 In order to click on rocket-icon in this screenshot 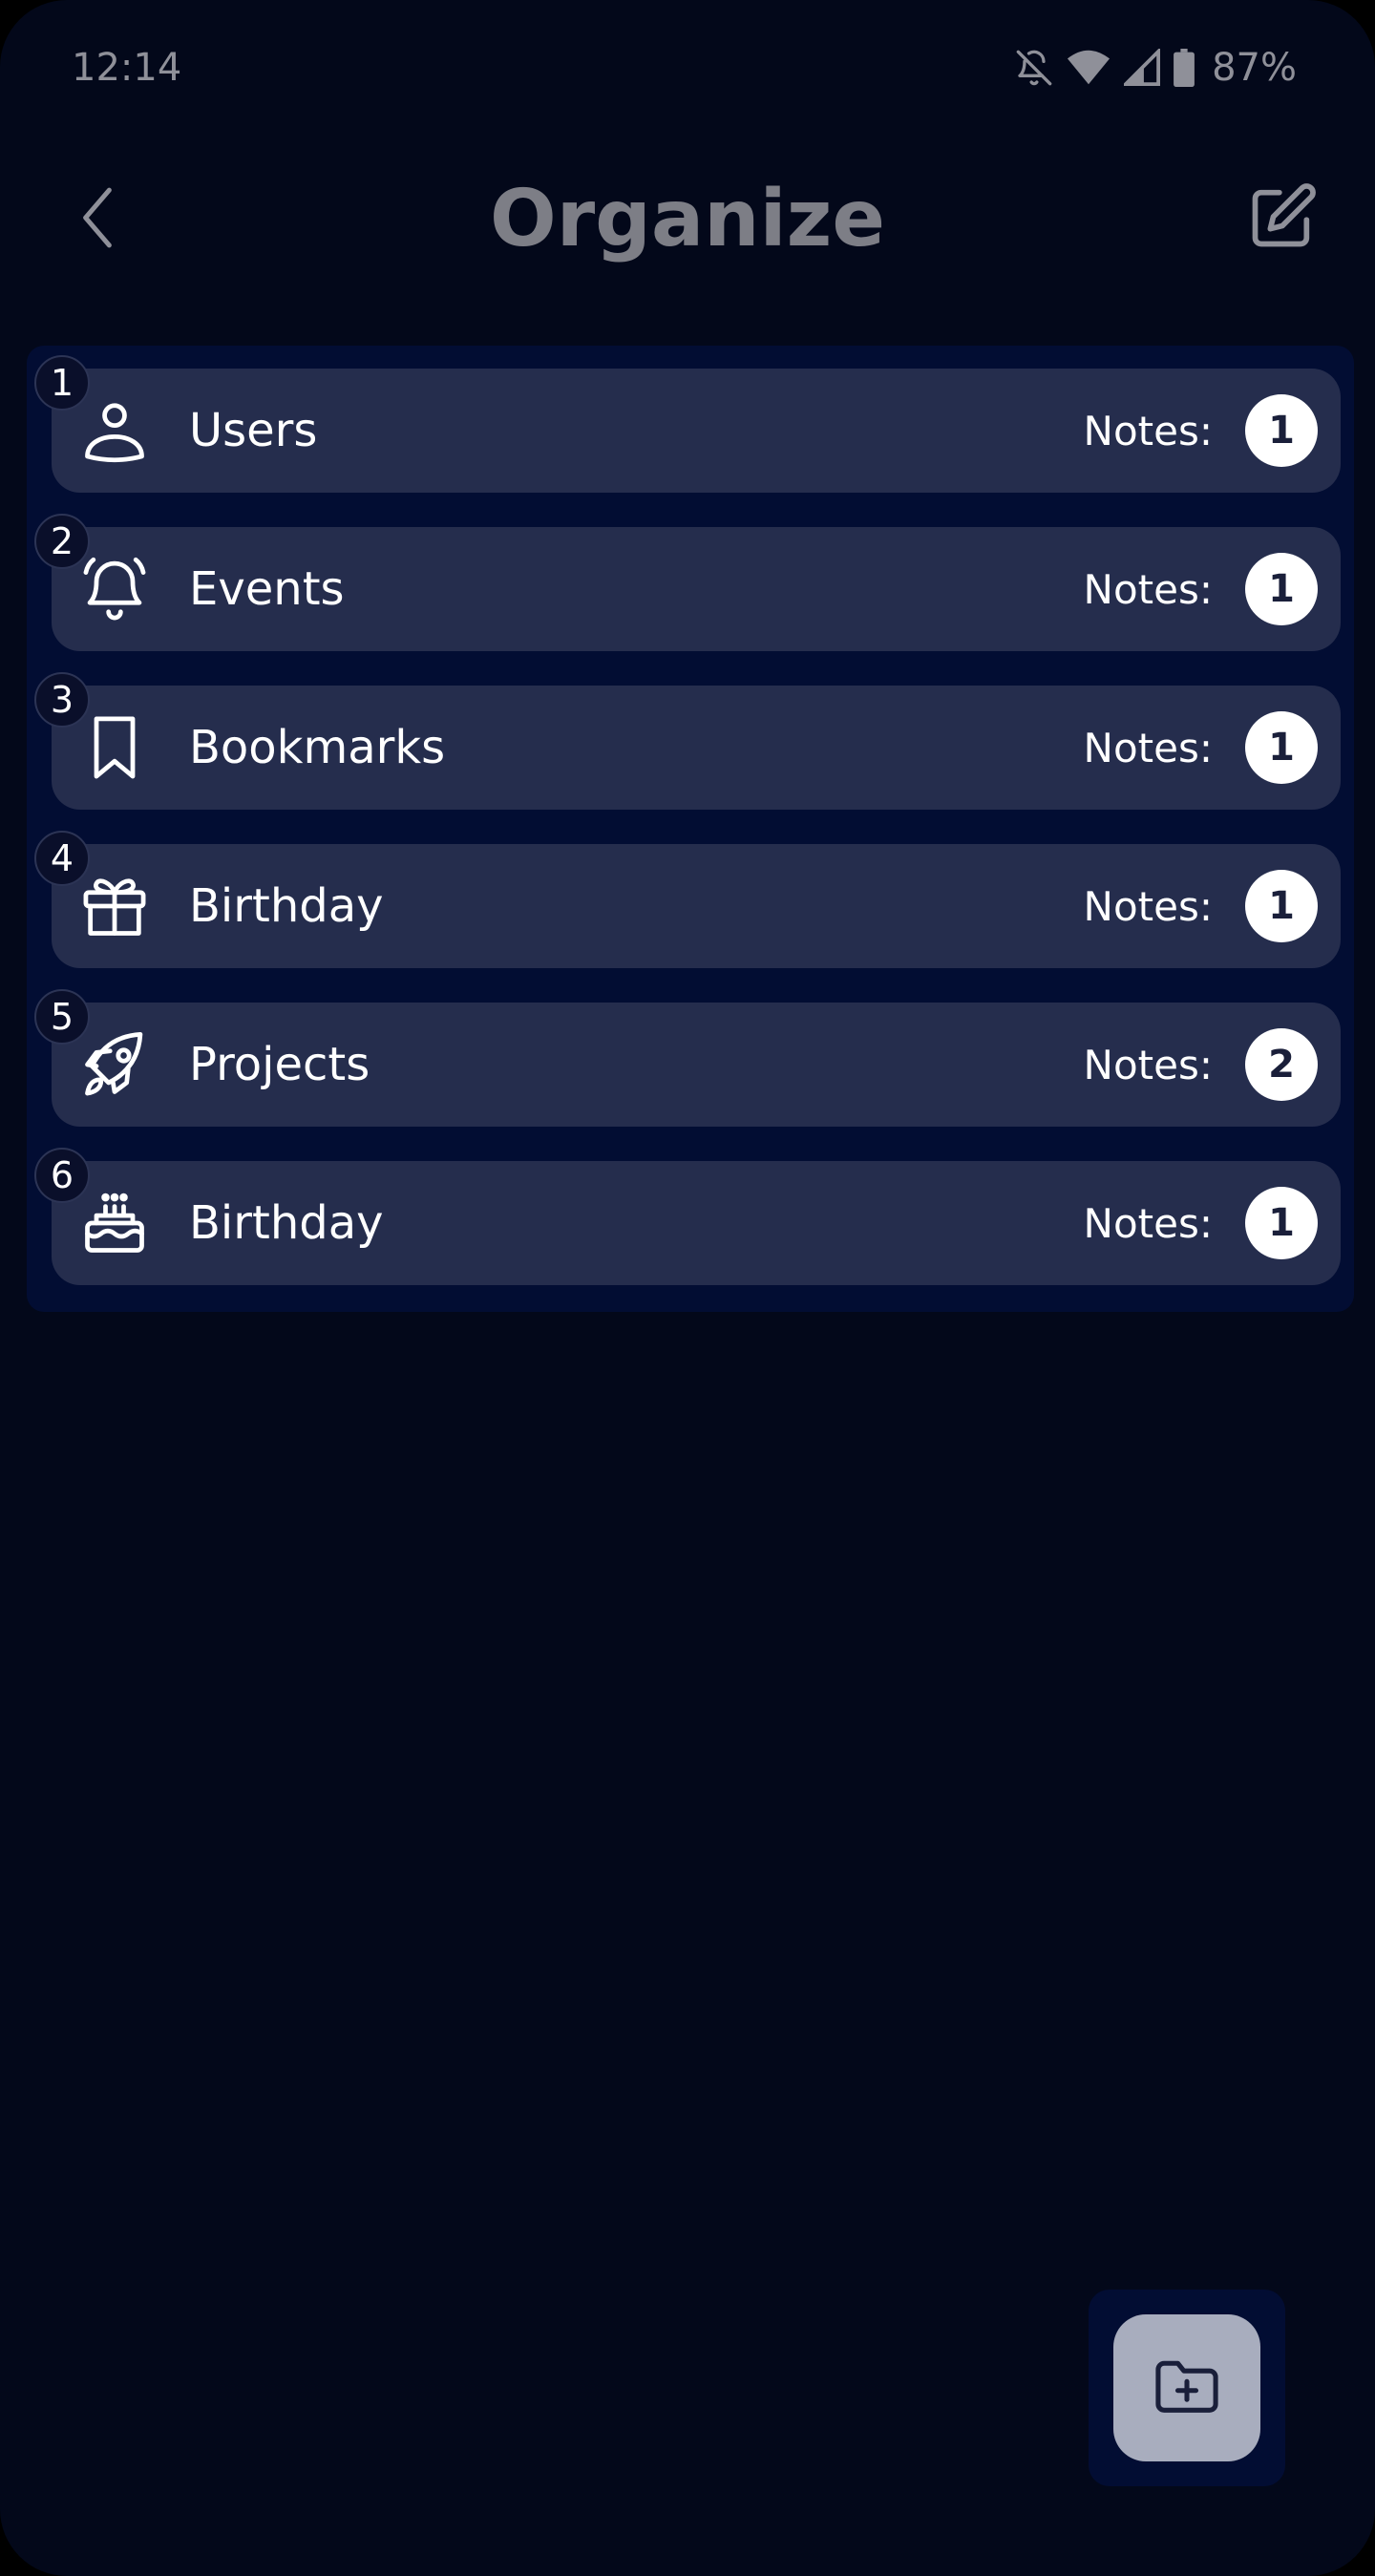, I will do `click(115, 1064)`.